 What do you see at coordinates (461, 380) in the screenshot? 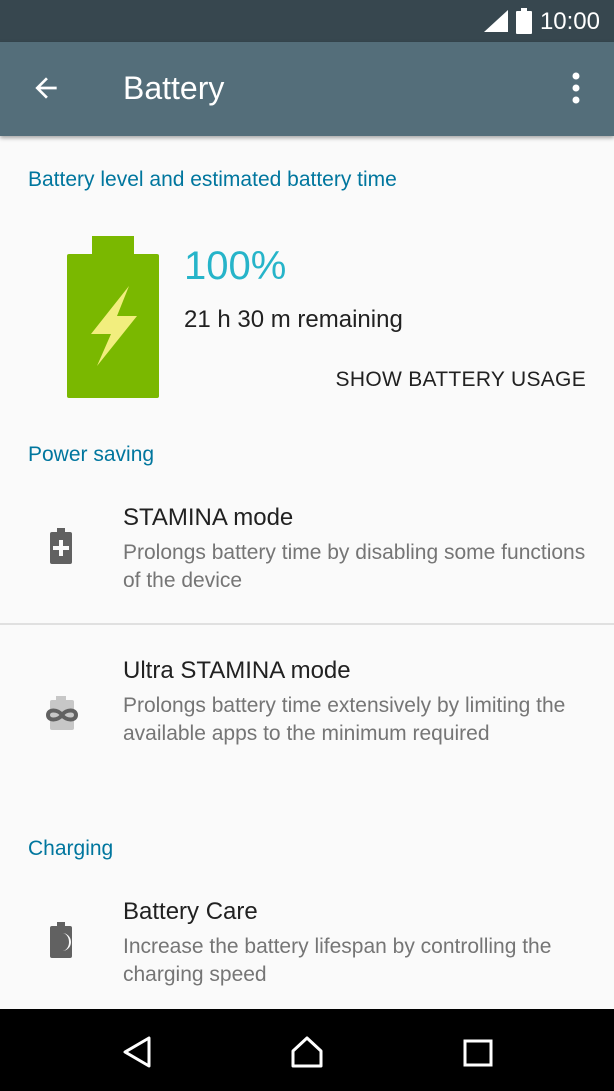
I see `show-battery-usage-button: SHOW BATTERY USAGE` at bounding box center [461, 380].